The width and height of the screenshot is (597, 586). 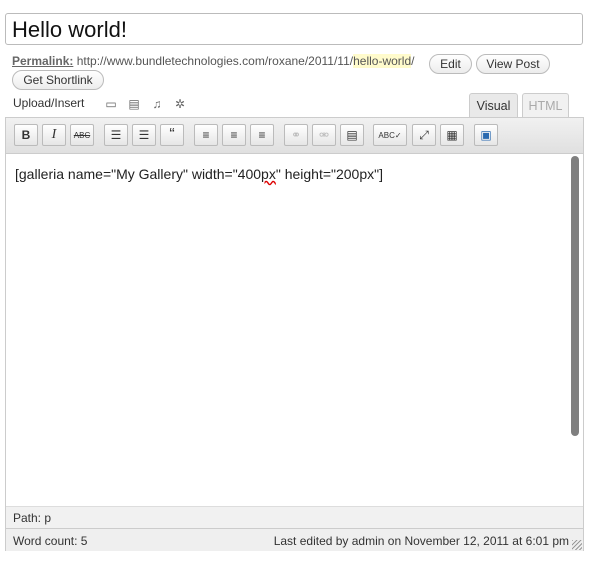 What do you see at coordinates (157, 104) in the screenshot?
I see `audio-icon: ♫` at bounding box center [157, 104].